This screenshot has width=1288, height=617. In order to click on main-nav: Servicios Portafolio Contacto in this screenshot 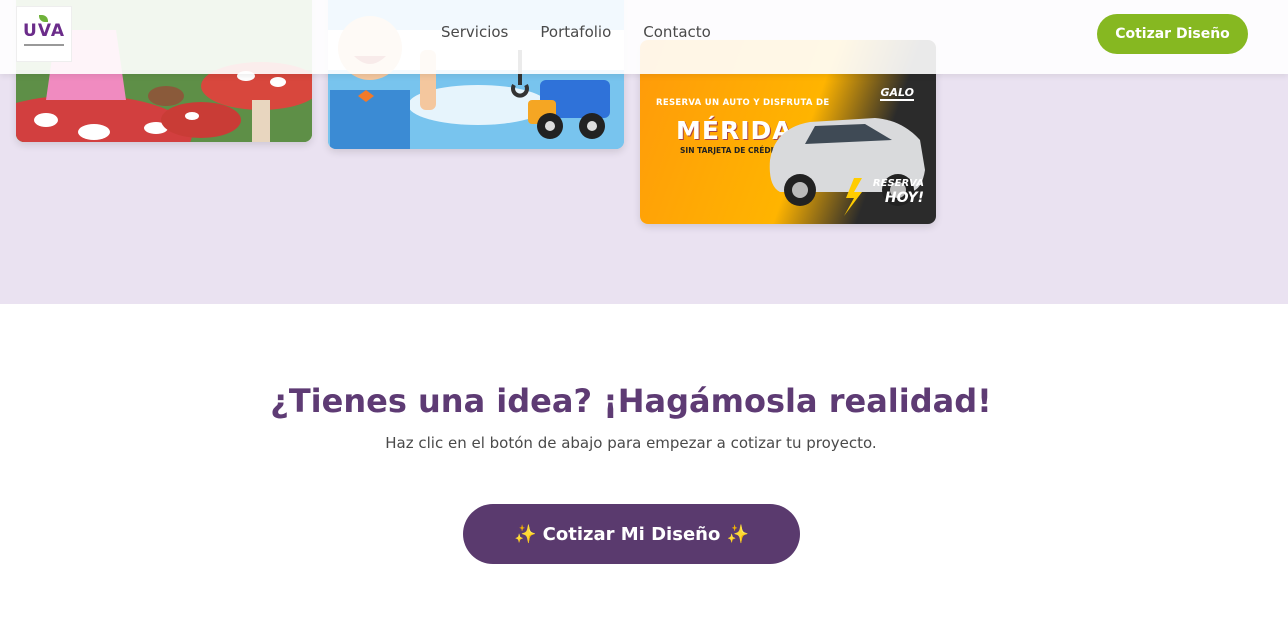, I will do `click(576, 32)`.